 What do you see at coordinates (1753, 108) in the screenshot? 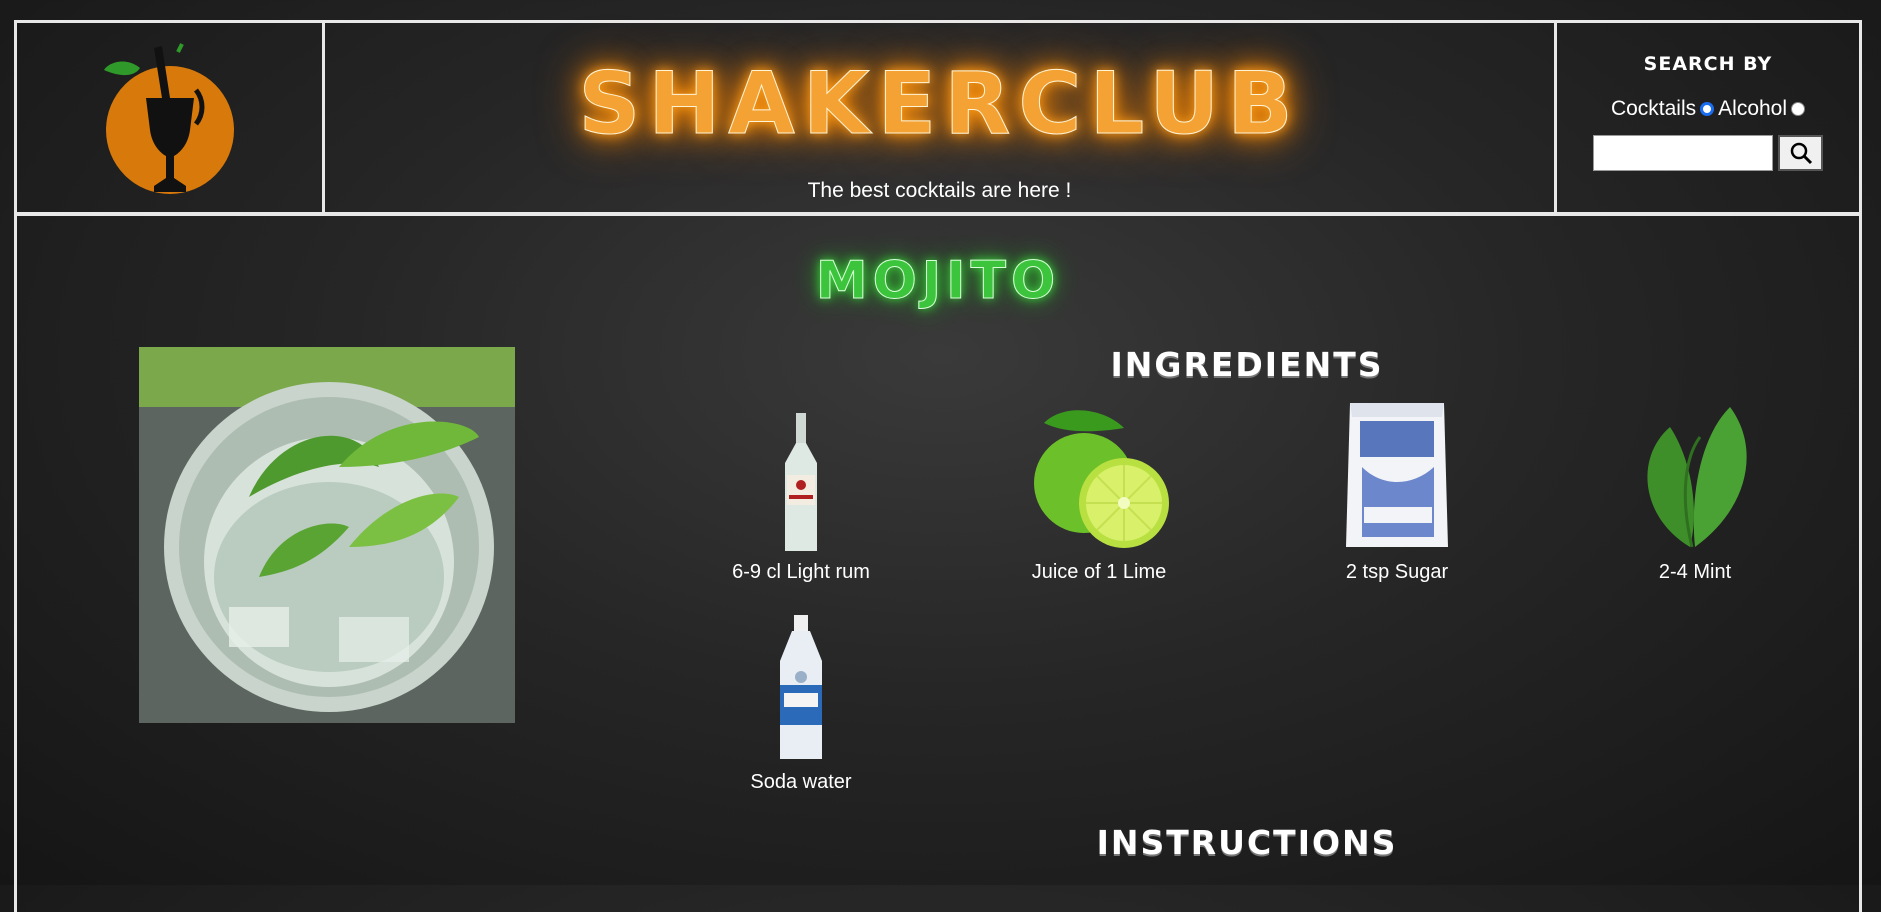
I see `alcohol-label: Alcohol` at bounding box center [1753, 108].